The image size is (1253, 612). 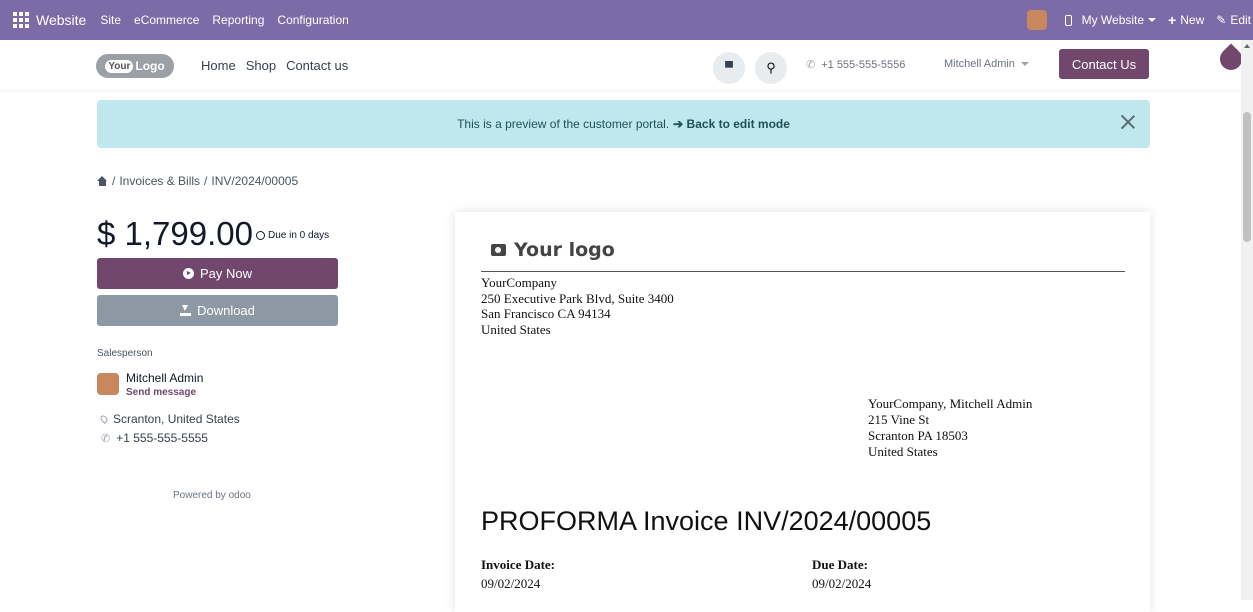 I want to click on clock-icon, so click(x=260, y=235).